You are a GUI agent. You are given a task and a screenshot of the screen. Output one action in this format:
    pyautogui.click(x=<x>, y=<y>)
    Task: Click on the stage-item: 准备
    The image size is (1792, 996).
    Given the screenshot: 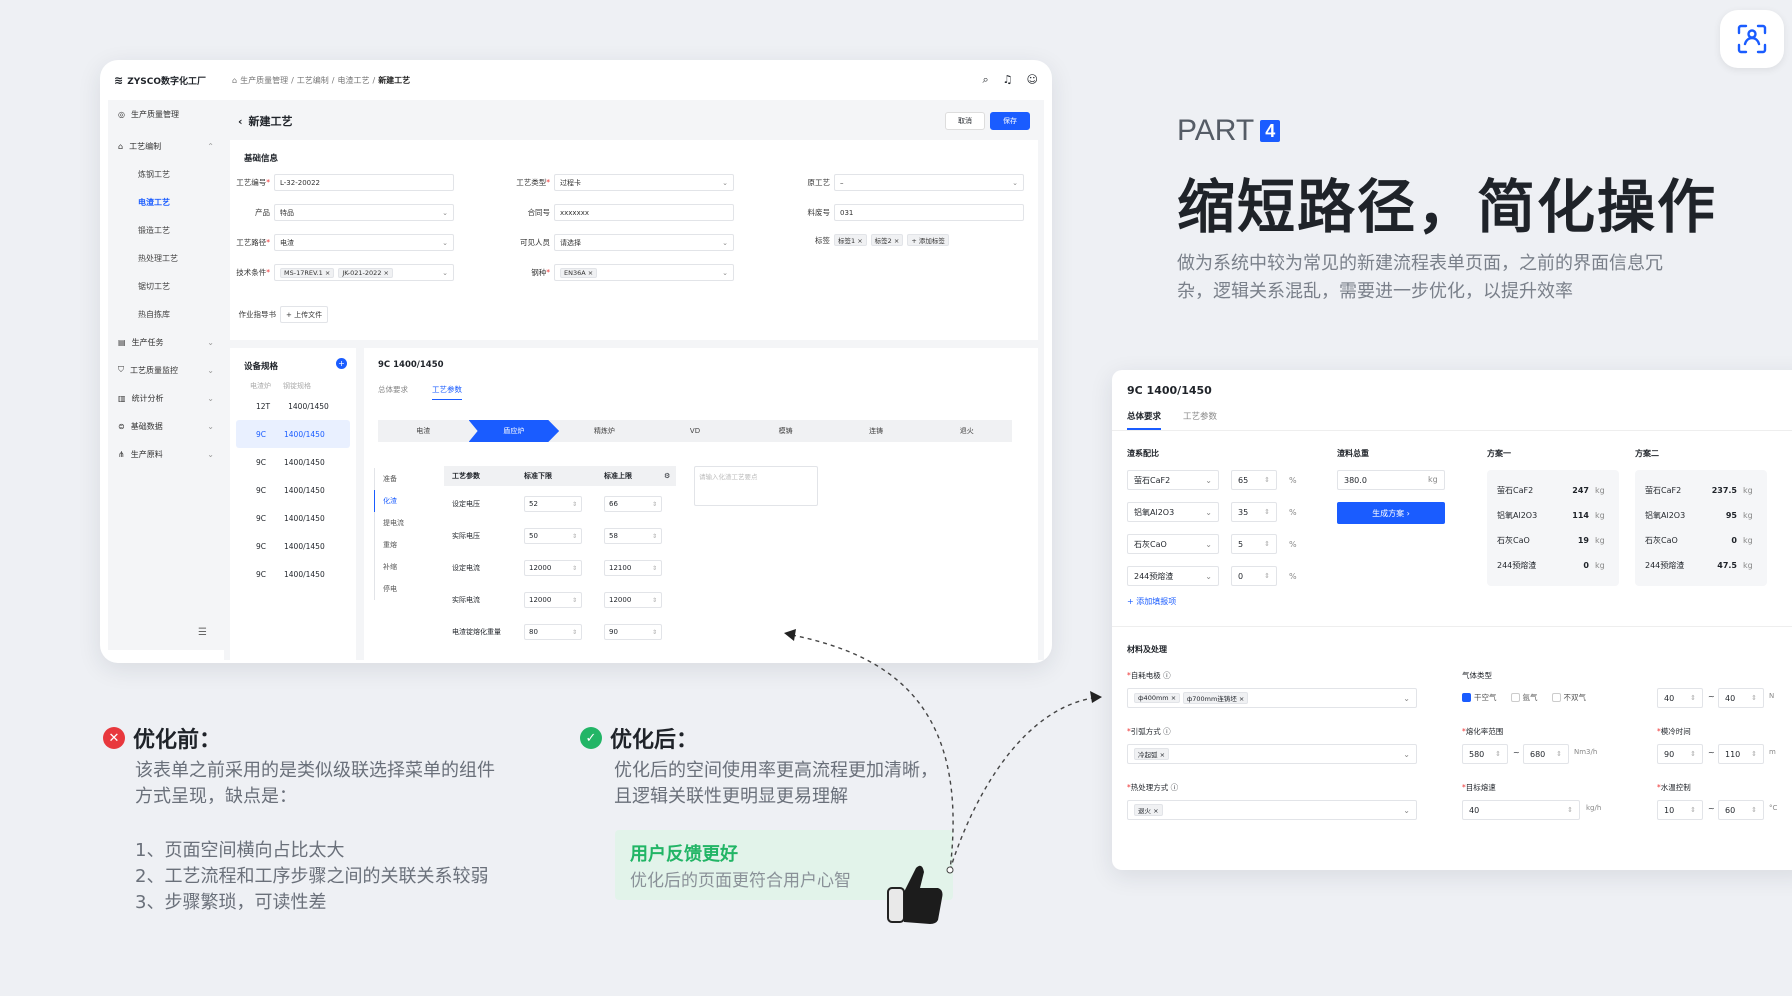 What is the action you would take?
    pyautogui.click(x=389, y=479)
    